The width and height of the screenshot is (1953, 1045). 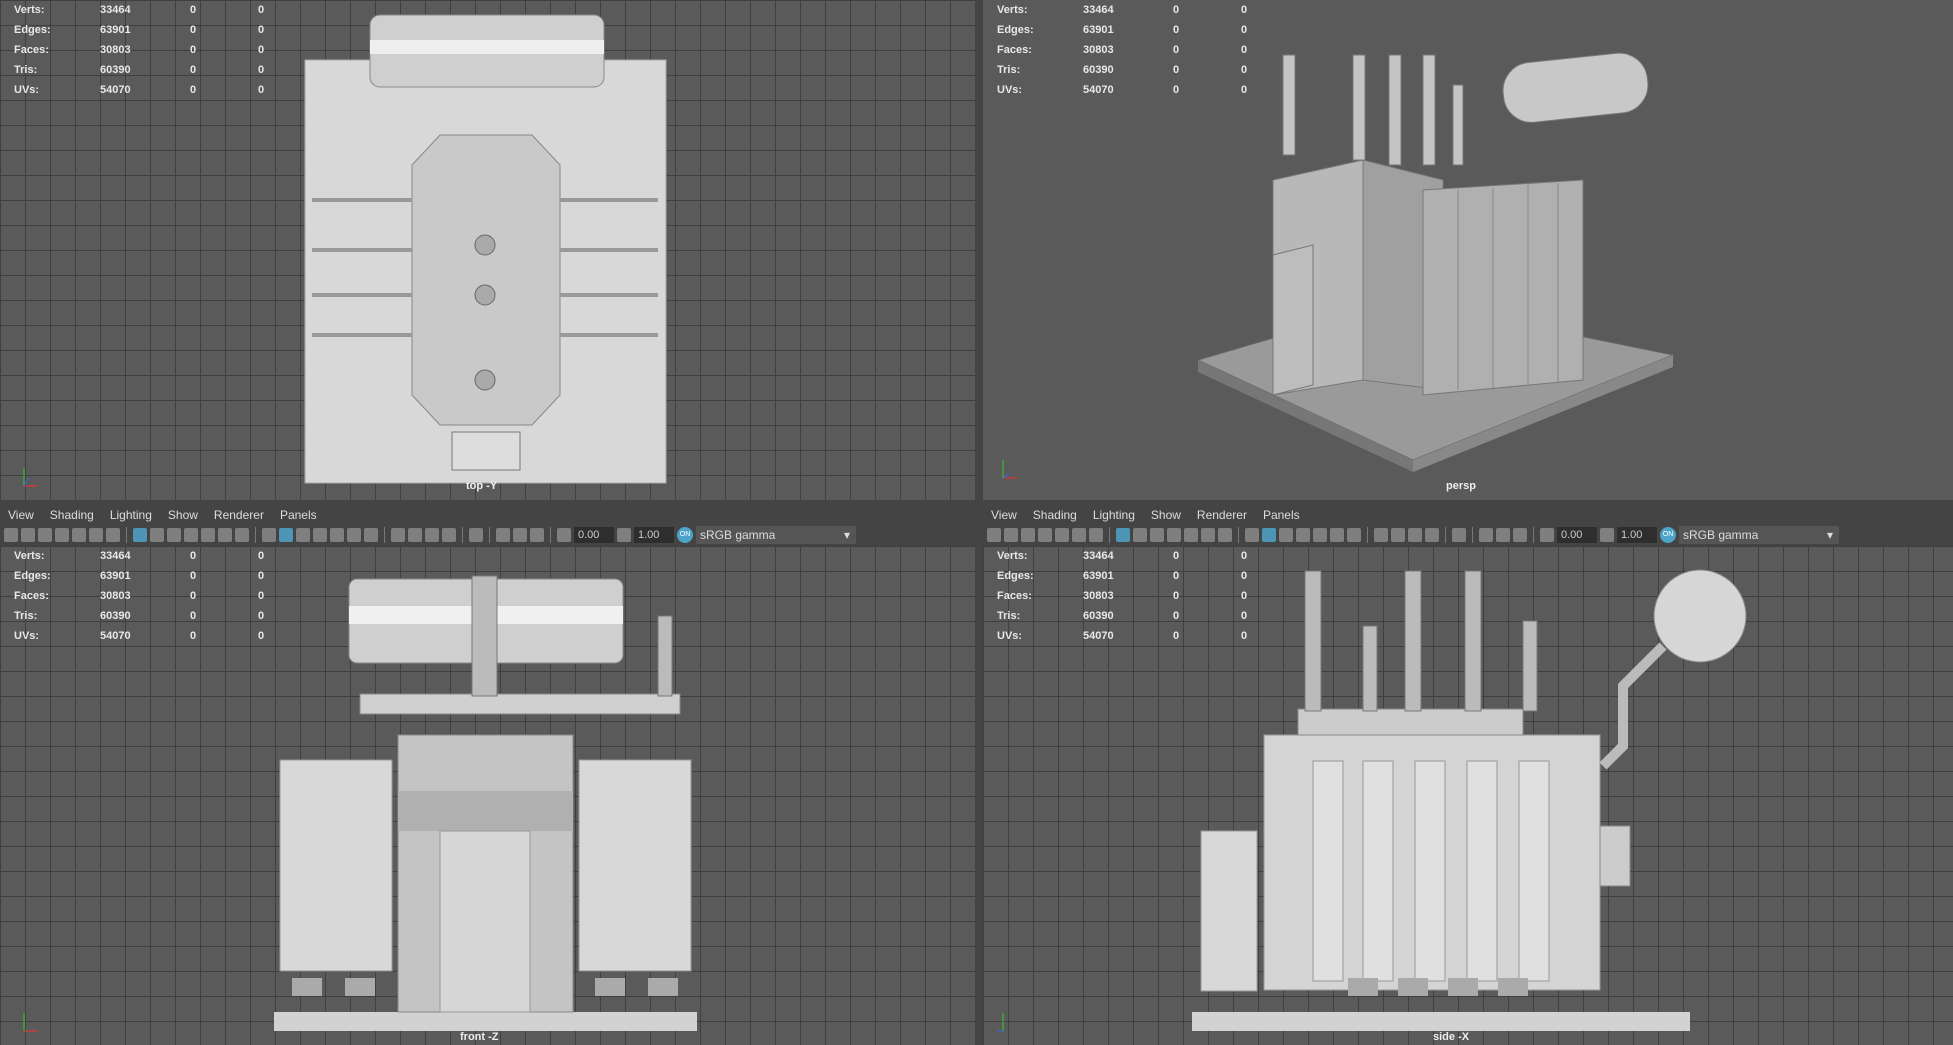 What do you see at coordinates (1153, 636) in the screenshot?
I see `stat-row: UVs: 54070 0 0` at bounding box center [1153, 636].